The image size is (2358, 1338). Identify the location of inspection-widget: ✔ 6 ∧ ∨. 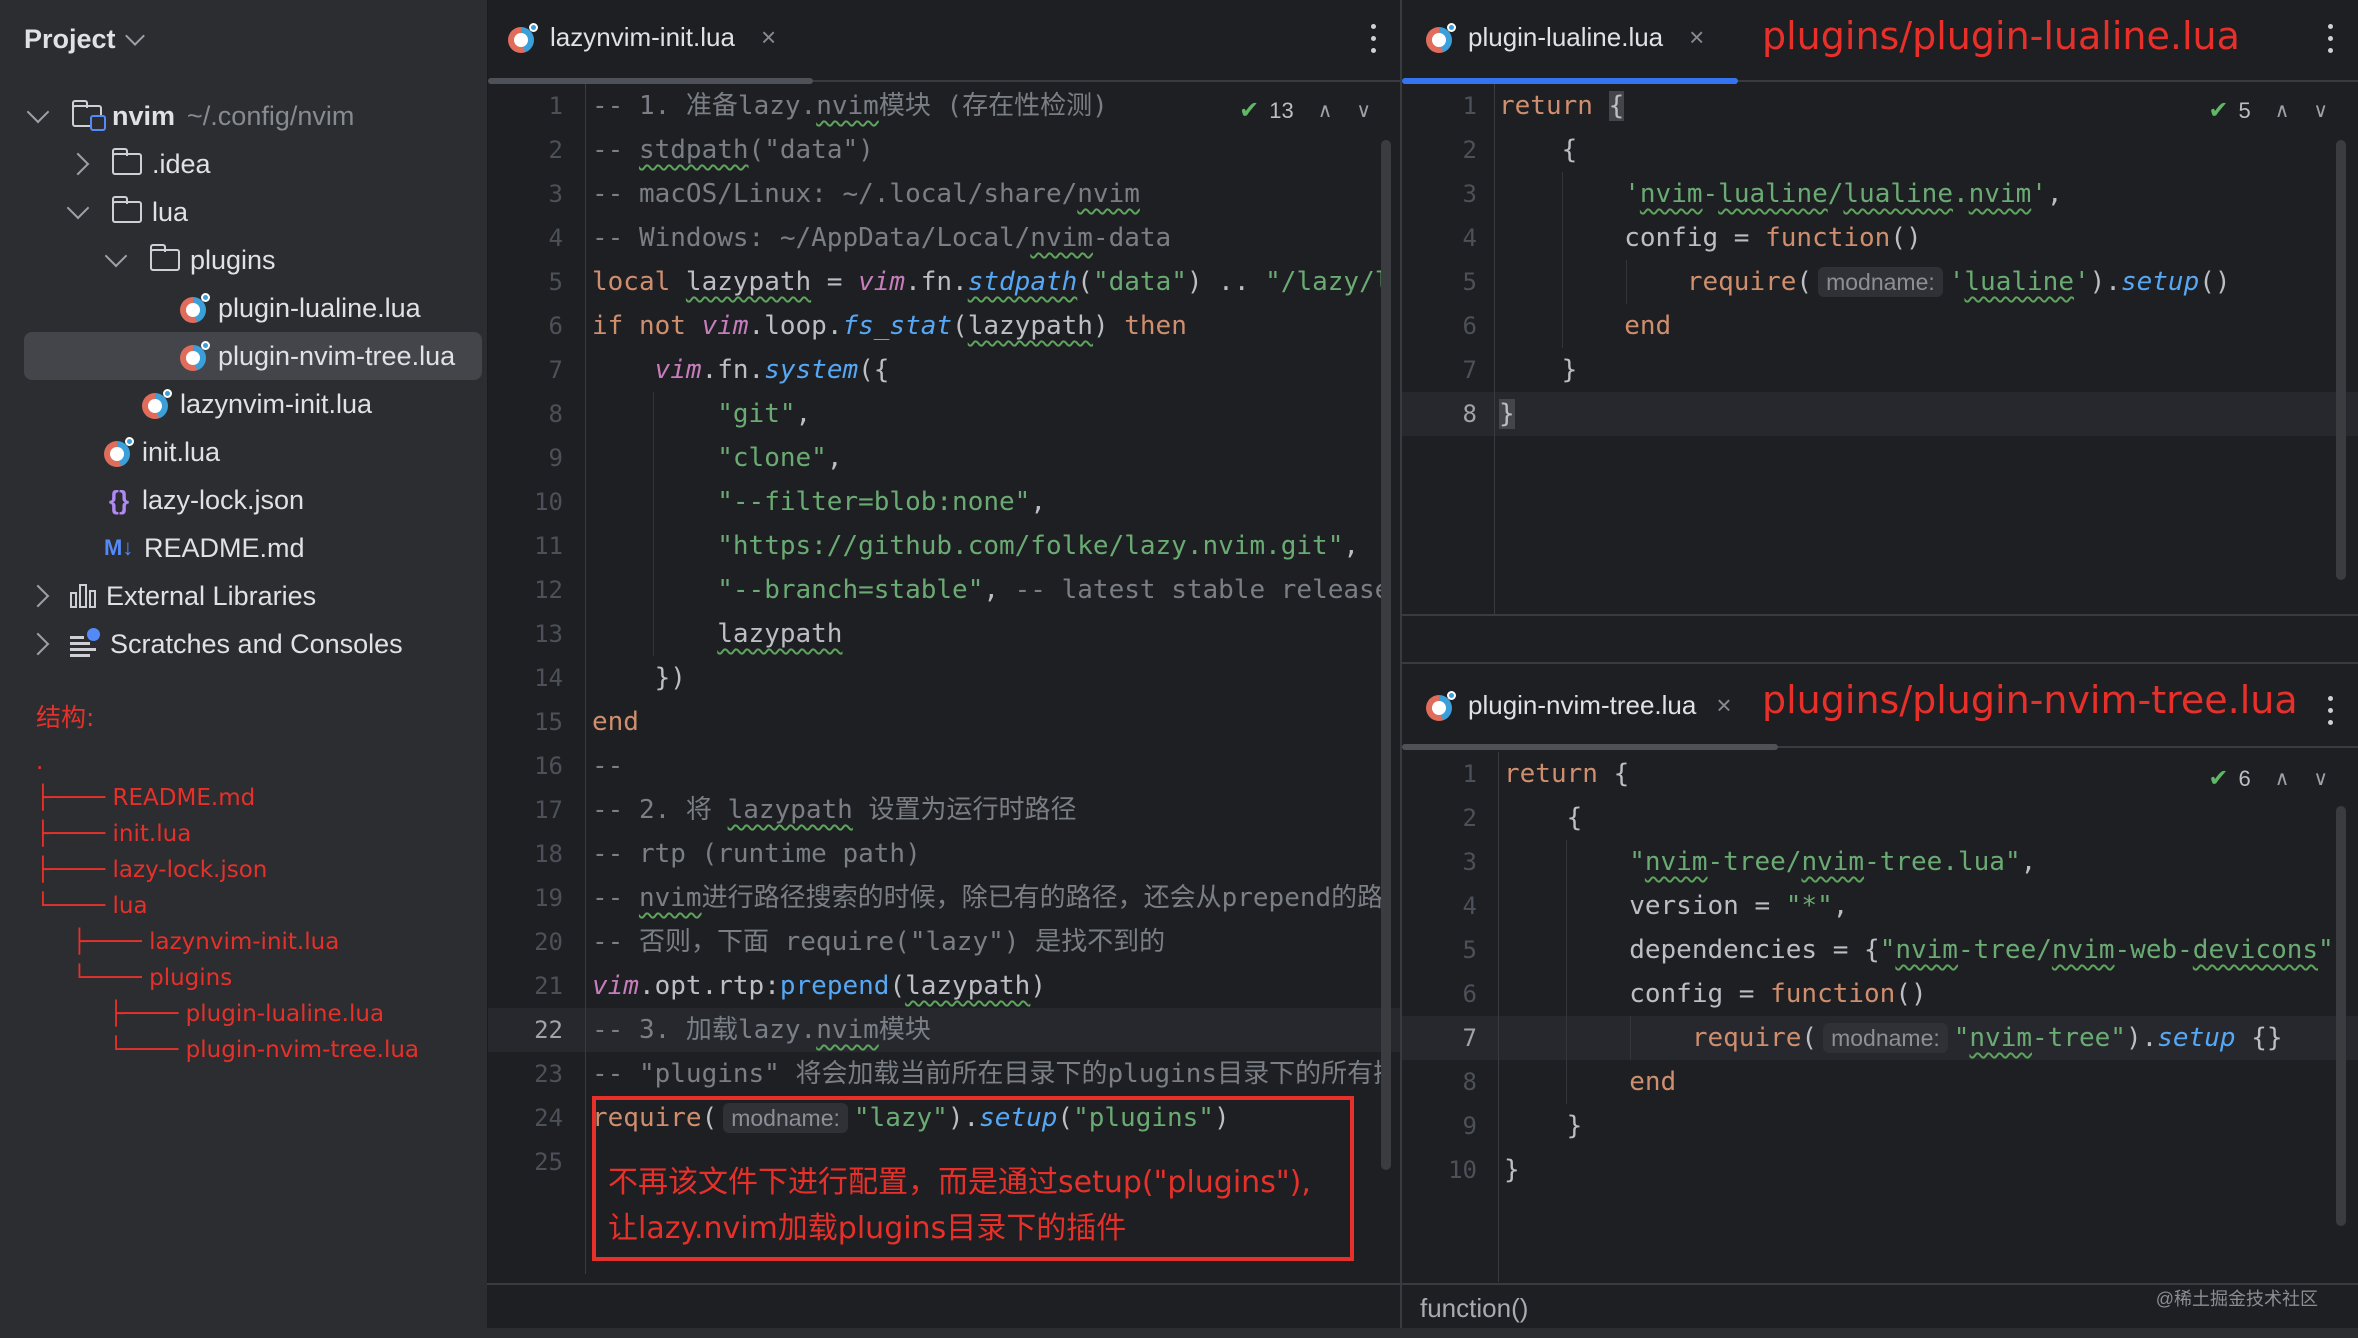
(2268, 778).